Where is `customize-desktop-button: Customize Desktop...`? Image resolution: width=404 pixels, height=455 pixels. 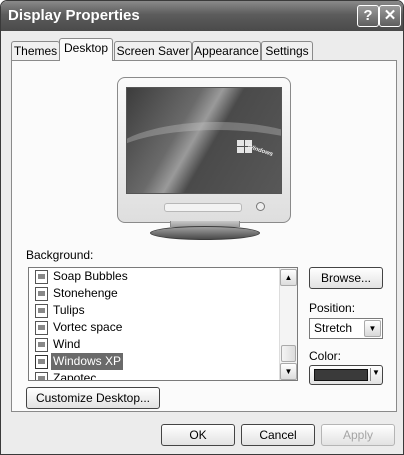 customize-desktop-button: Customize Desktop... is located at coordinates (93, 398).